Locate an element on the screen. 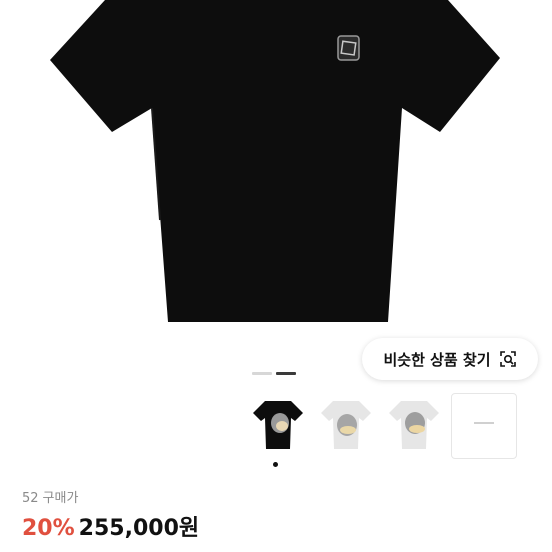 The height and width of the screenshot is (552, 552). price-row: 20% 255,000원 is located at coordinates (110, 526).